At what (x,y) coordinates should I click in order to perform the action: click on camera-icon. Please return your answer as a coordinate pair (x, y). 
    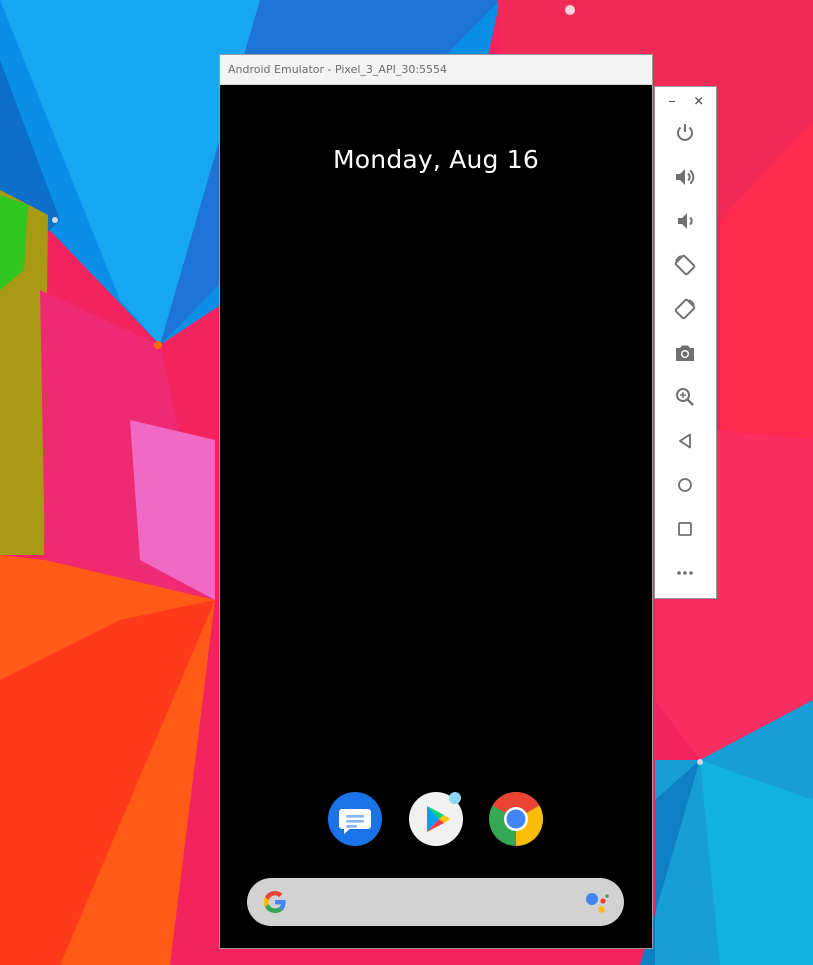
    Looking at the image, I should click on (685, 353).